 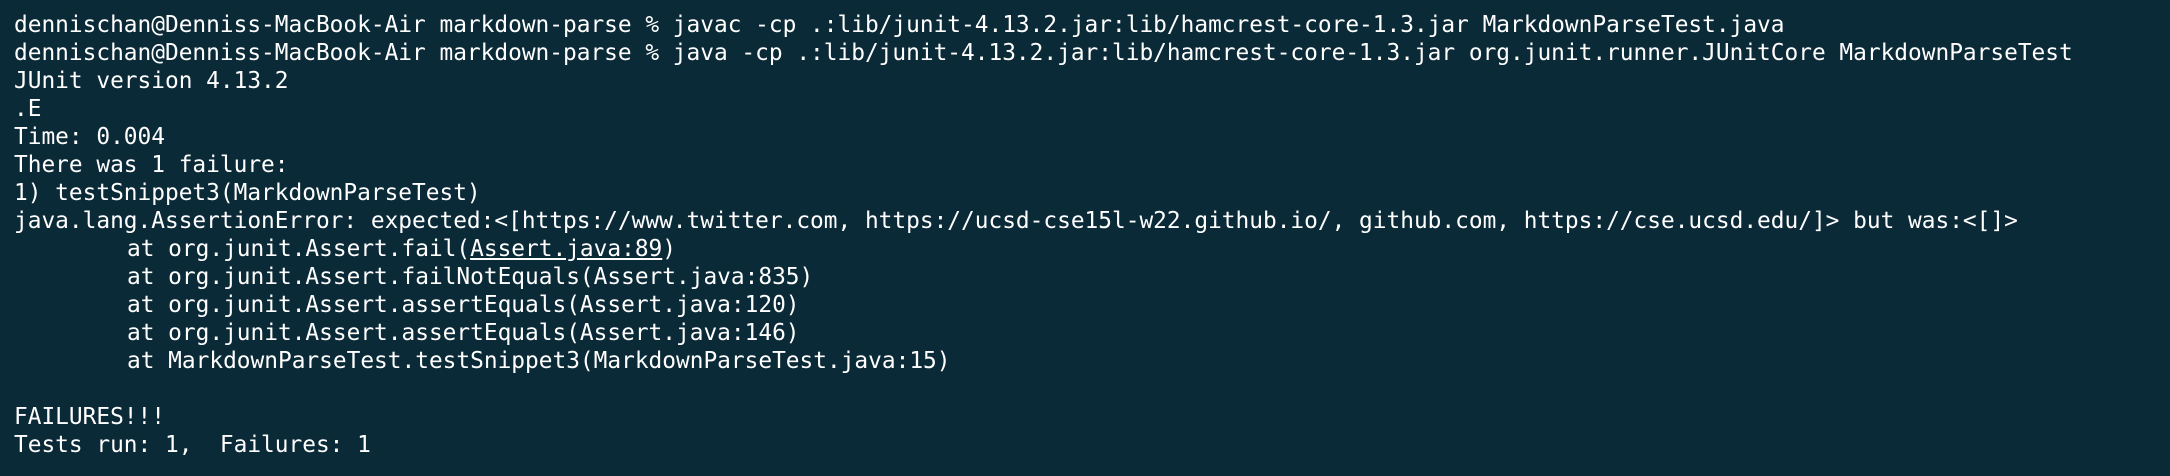 What do you see at coordinates (192, 445) in the screenshot?
I see `output-tests-summary: Tests run: 1, Failures: 1` at bounding box center [192, 445].